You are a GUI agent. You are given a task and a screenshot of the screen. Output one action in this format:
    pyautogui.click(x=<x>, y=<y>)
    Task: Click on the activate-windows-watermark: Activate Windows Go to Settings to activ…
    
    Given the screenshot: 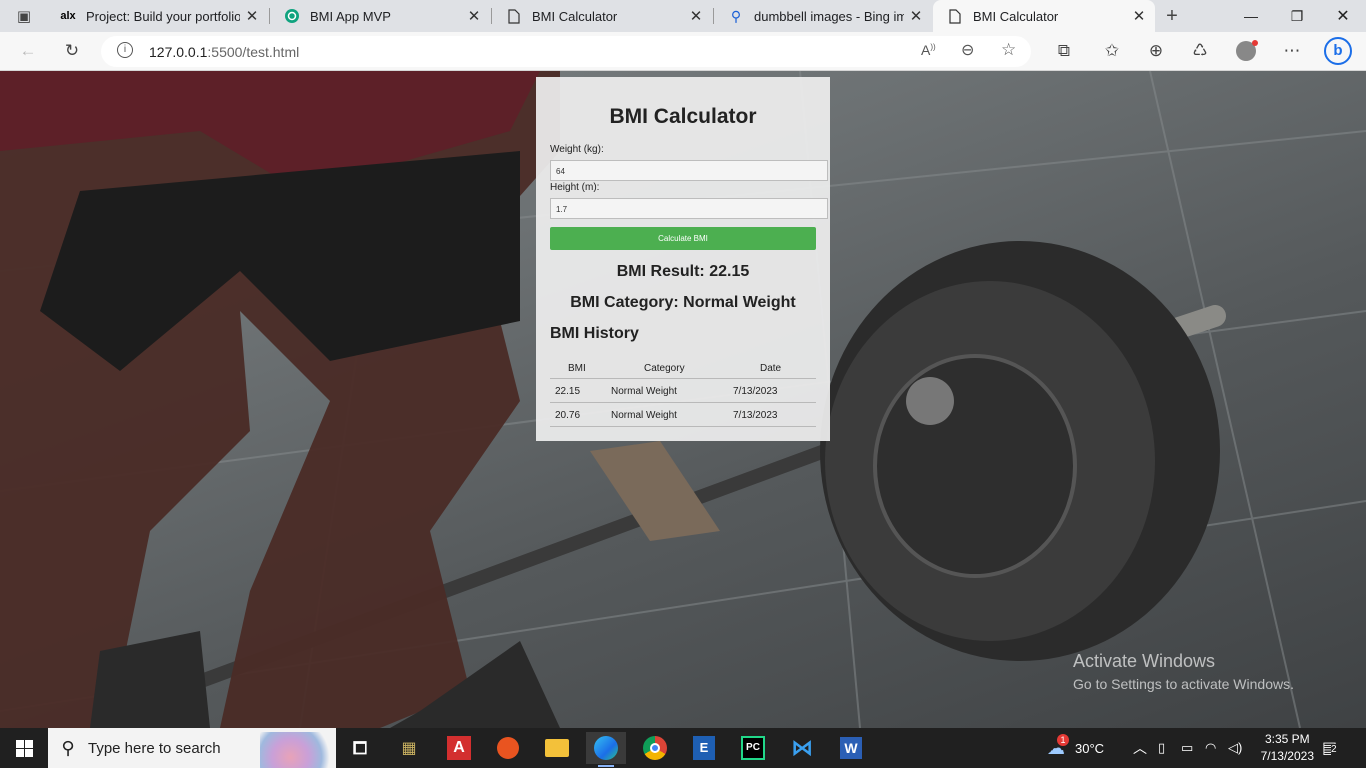 What is the action you would take?
    pyautogui.click(x=1183, y=671)
    